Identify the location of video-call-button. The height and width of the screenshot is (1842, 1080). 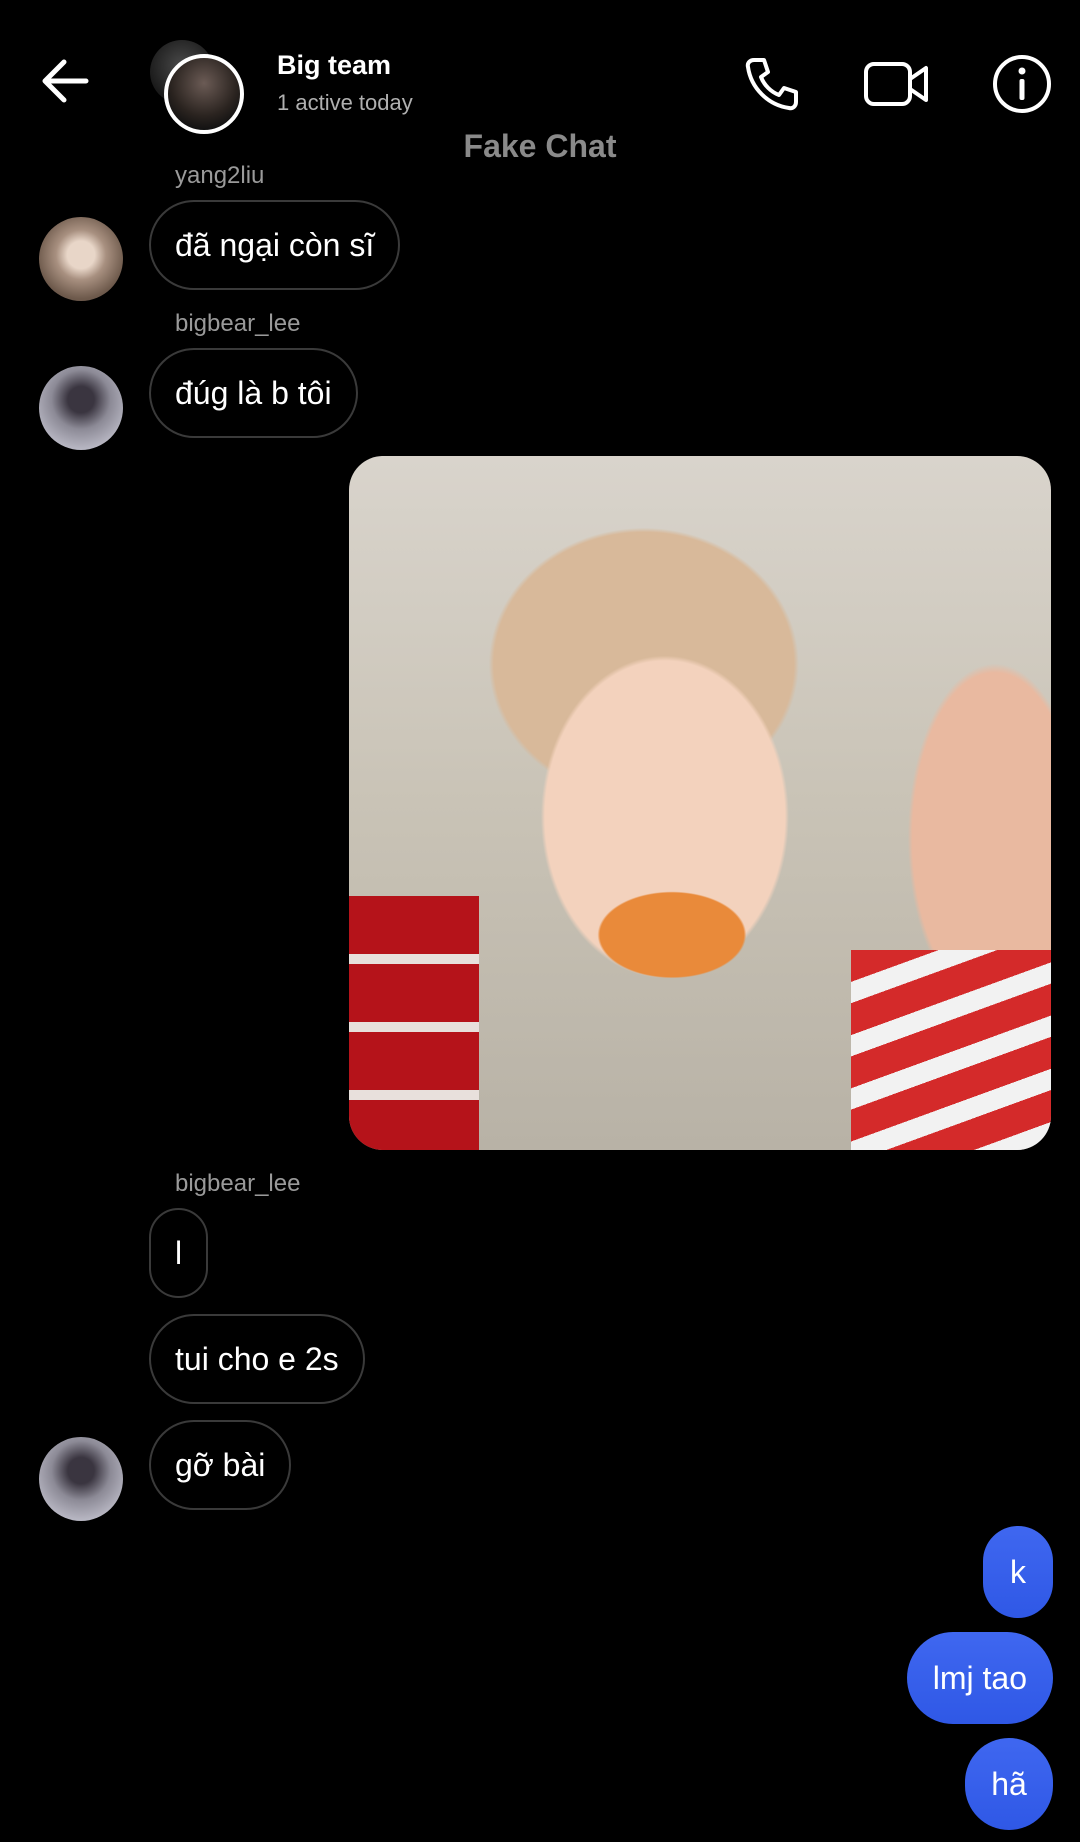
(897, 84).